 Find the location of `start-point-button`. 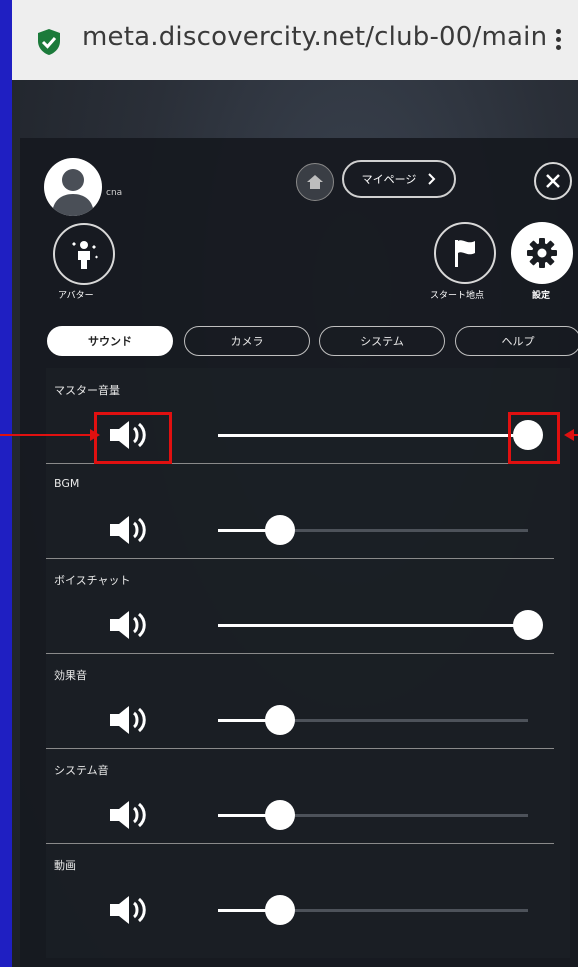

start-point-button is located at coordinates (465, 253).